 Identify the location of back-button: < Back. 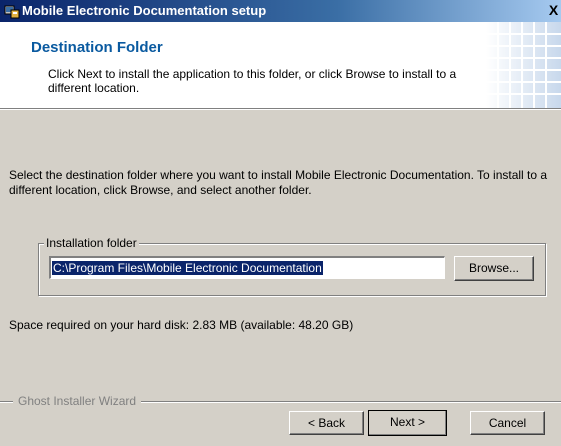
(326, 423).